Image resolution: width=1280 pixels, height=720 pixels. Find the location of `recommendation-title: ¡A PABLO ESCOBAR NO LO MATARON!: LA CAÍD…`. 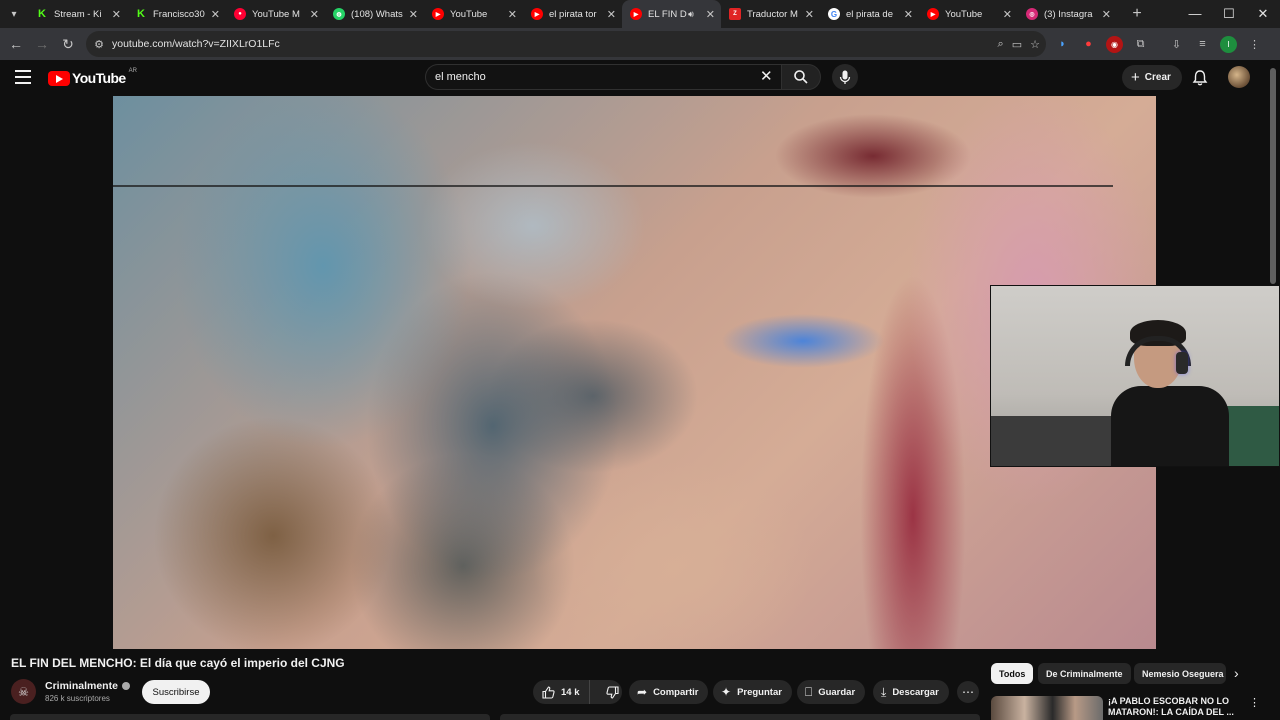

recommendation-title: ¡A PABLO ESCOBAR NO LO MATARON!: LA CAÍD… is located at coordinates (1172, 707).